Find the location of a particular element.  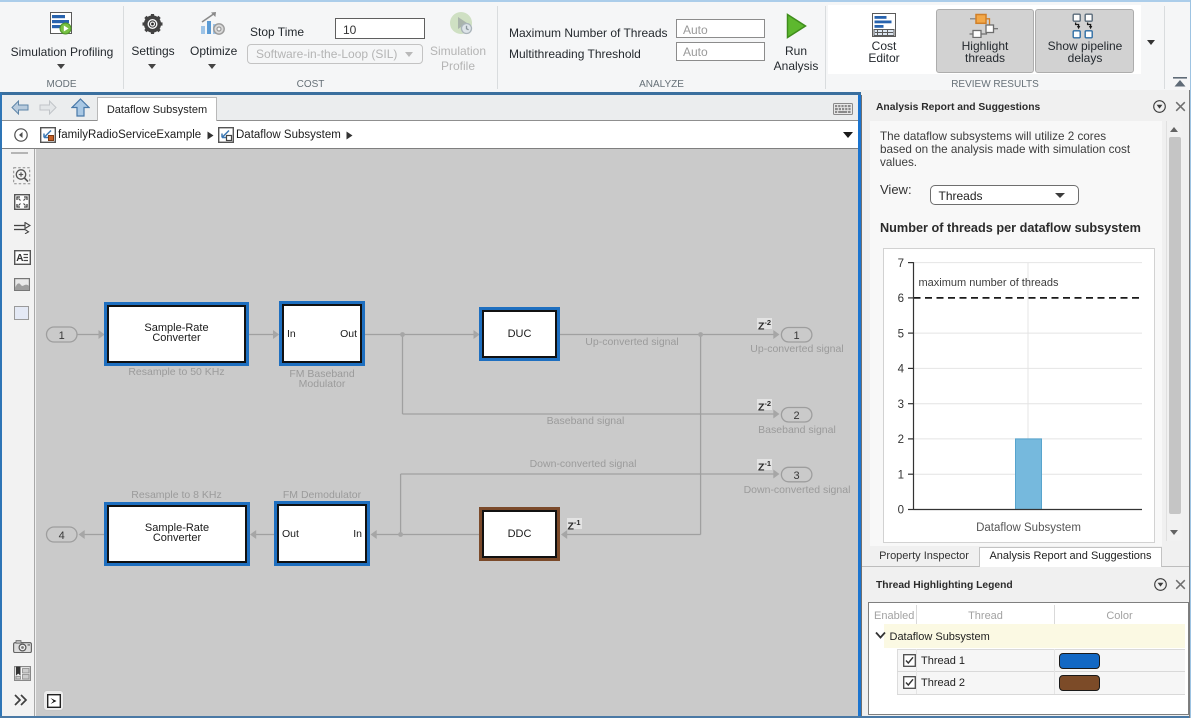

svg-text: 7 is located at coordinates (900, 264).